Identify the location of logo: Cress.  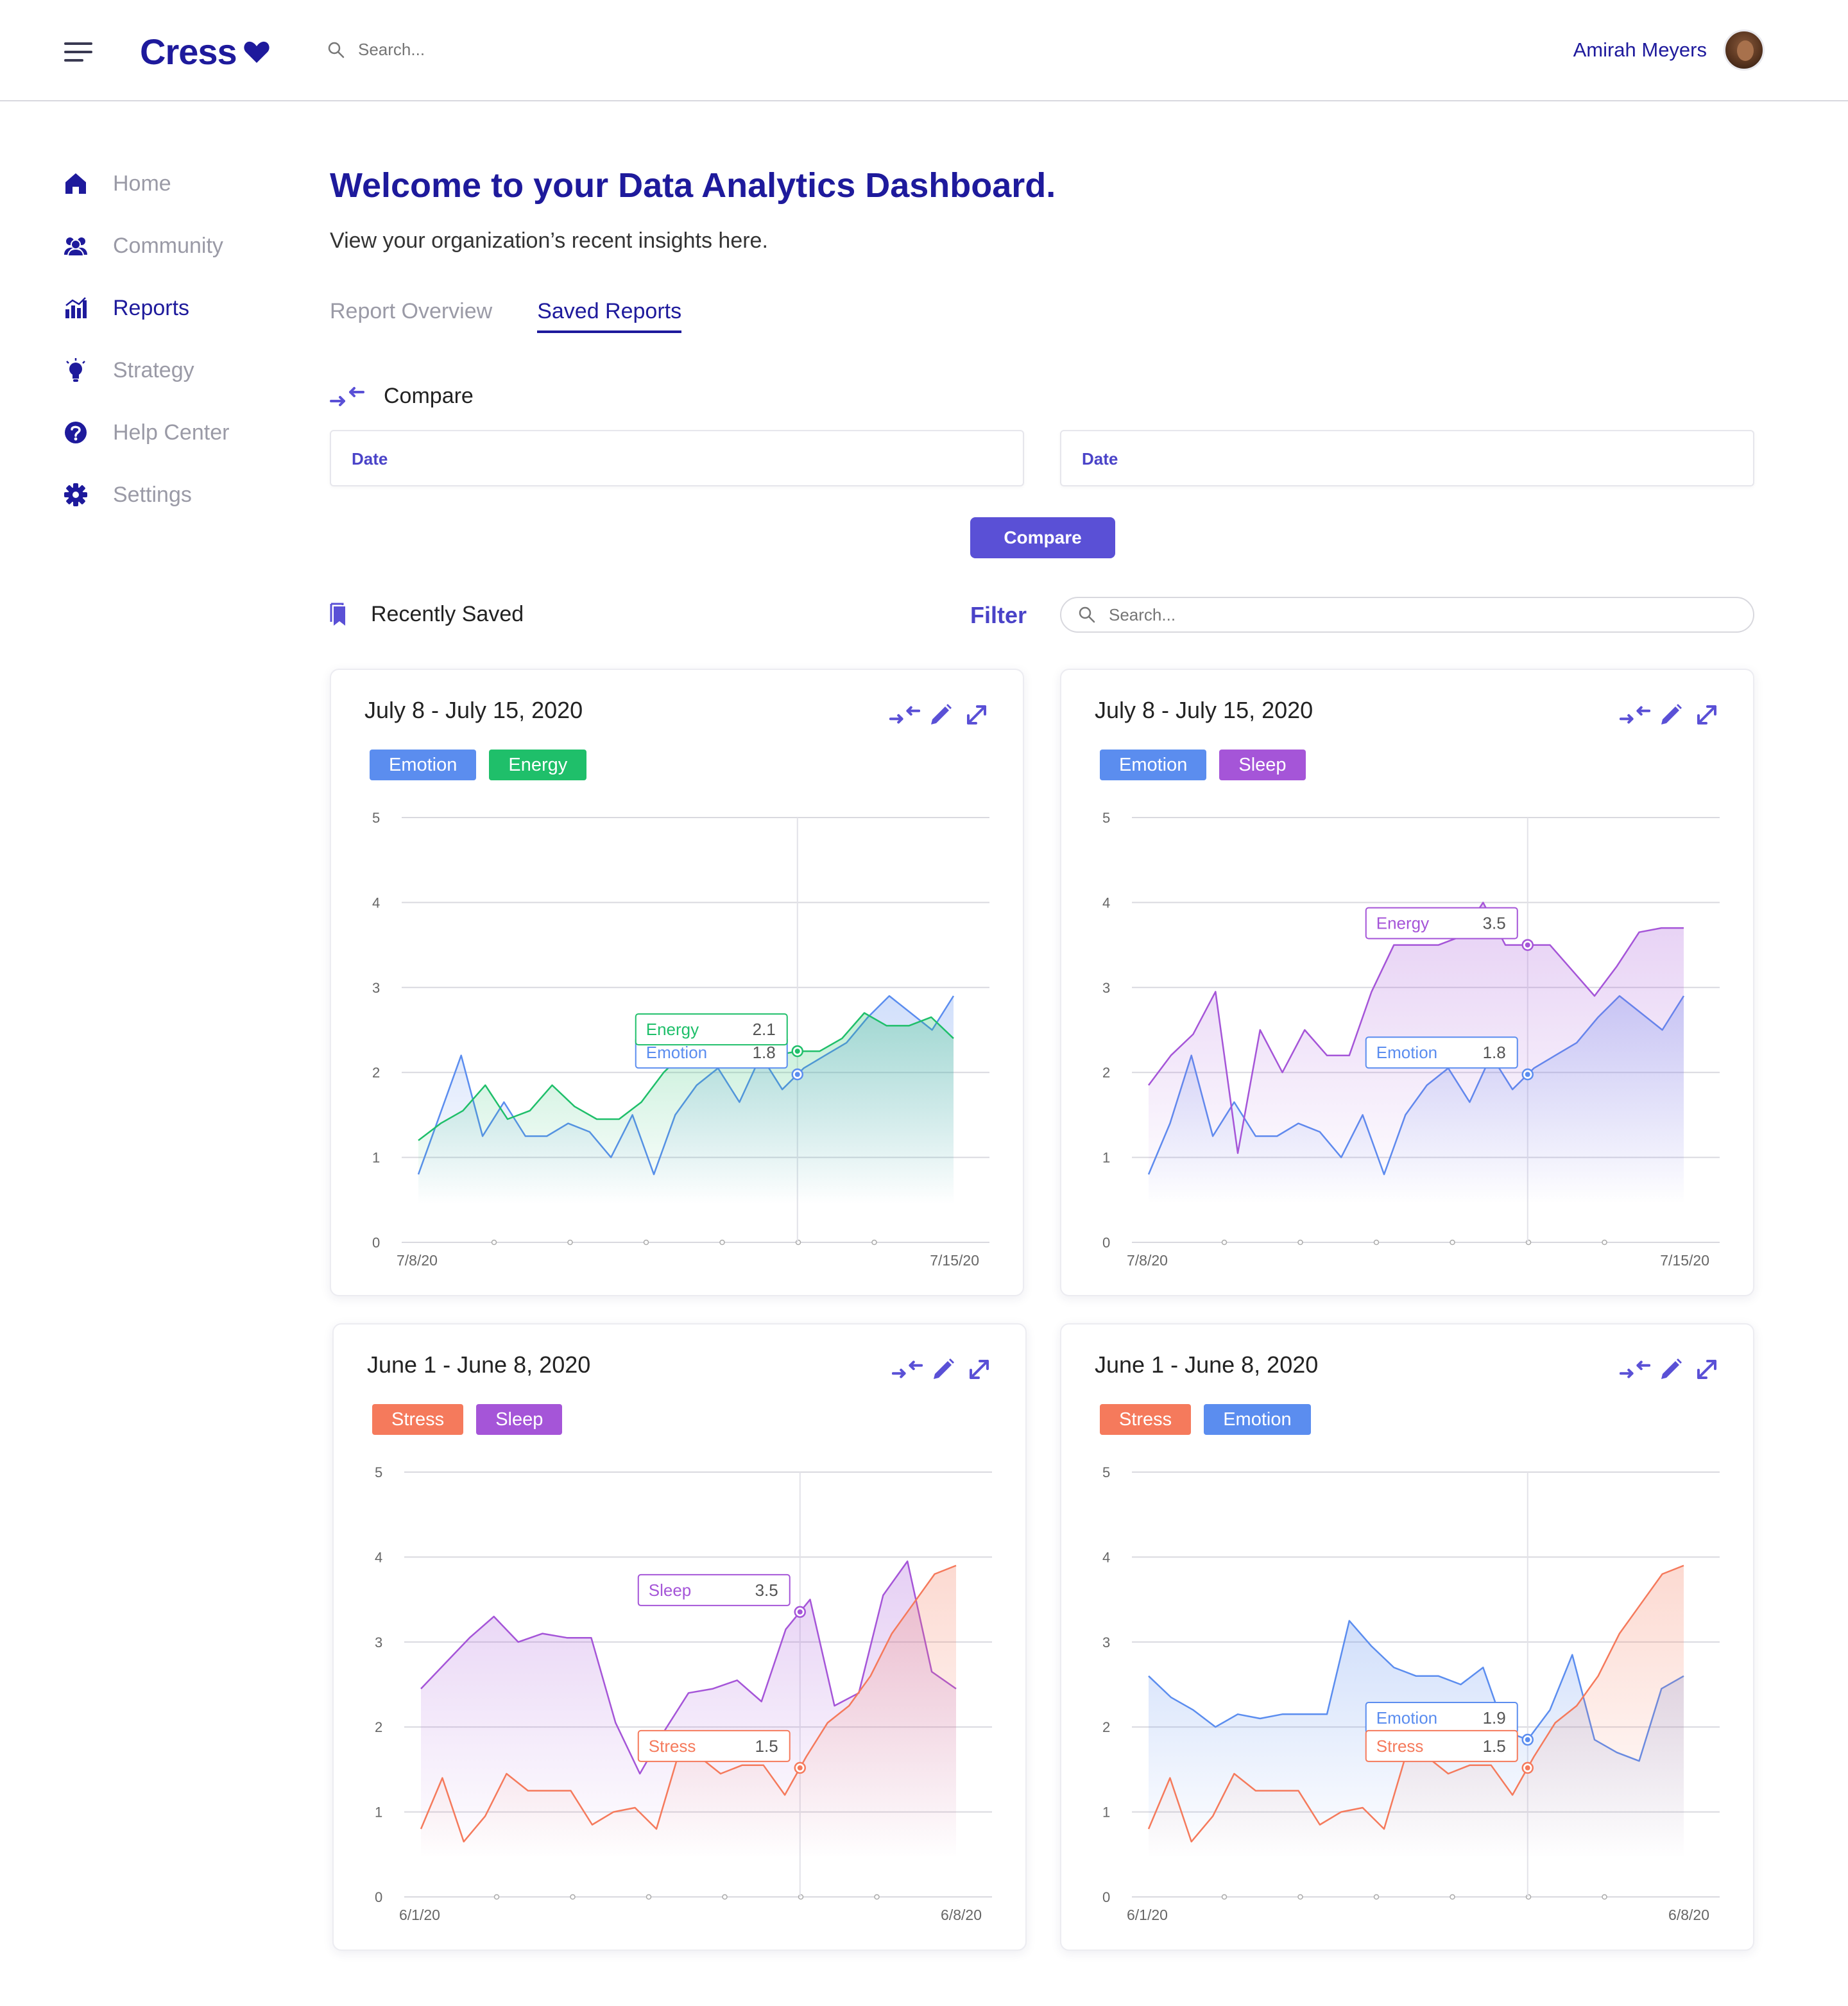
(205, 52).